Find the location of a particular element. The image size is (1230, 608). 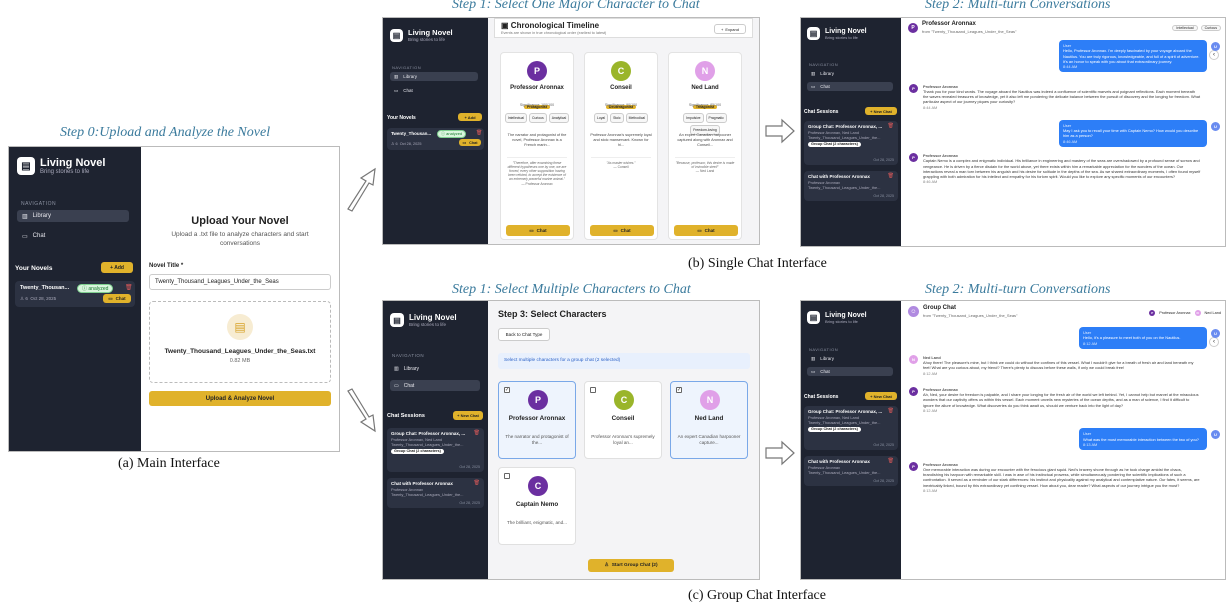

book-icon: ▤ is located at coordinates (813, 33).